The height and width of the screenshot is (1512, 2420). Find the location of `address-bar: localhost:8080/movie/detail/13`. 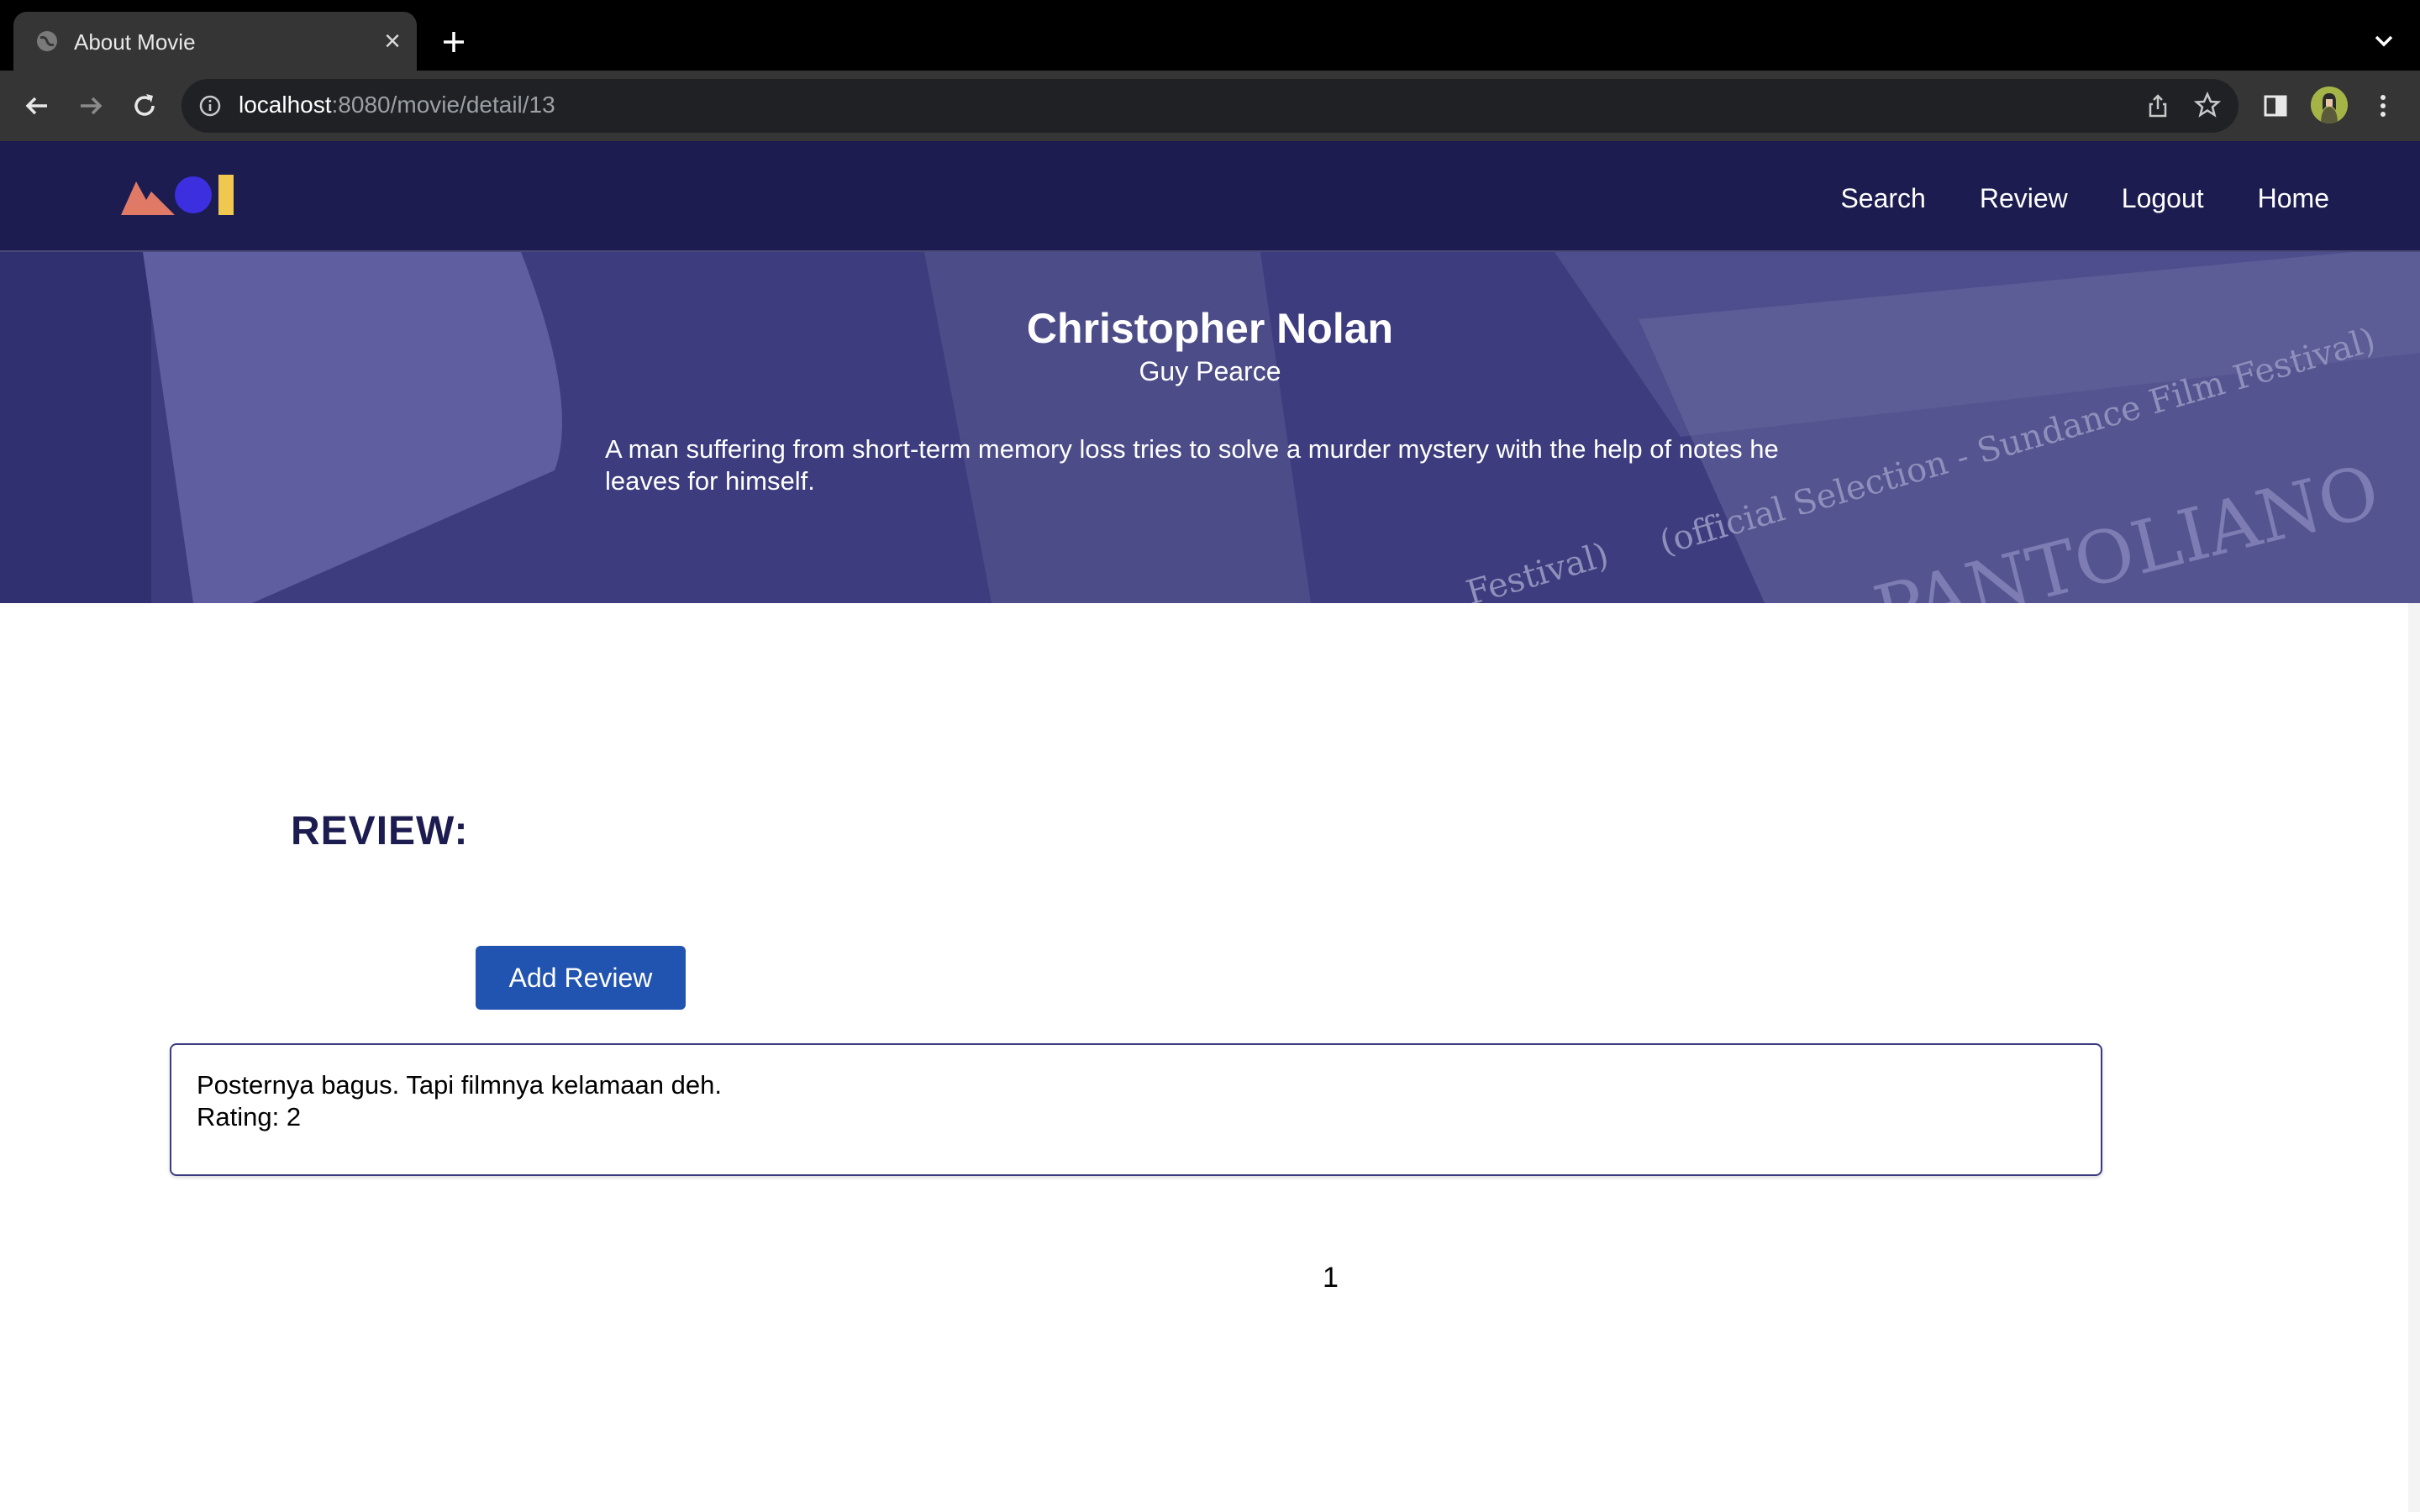

address-bar: localhost:8080/movie/detail/13 is located at coordinates (1210, 106).